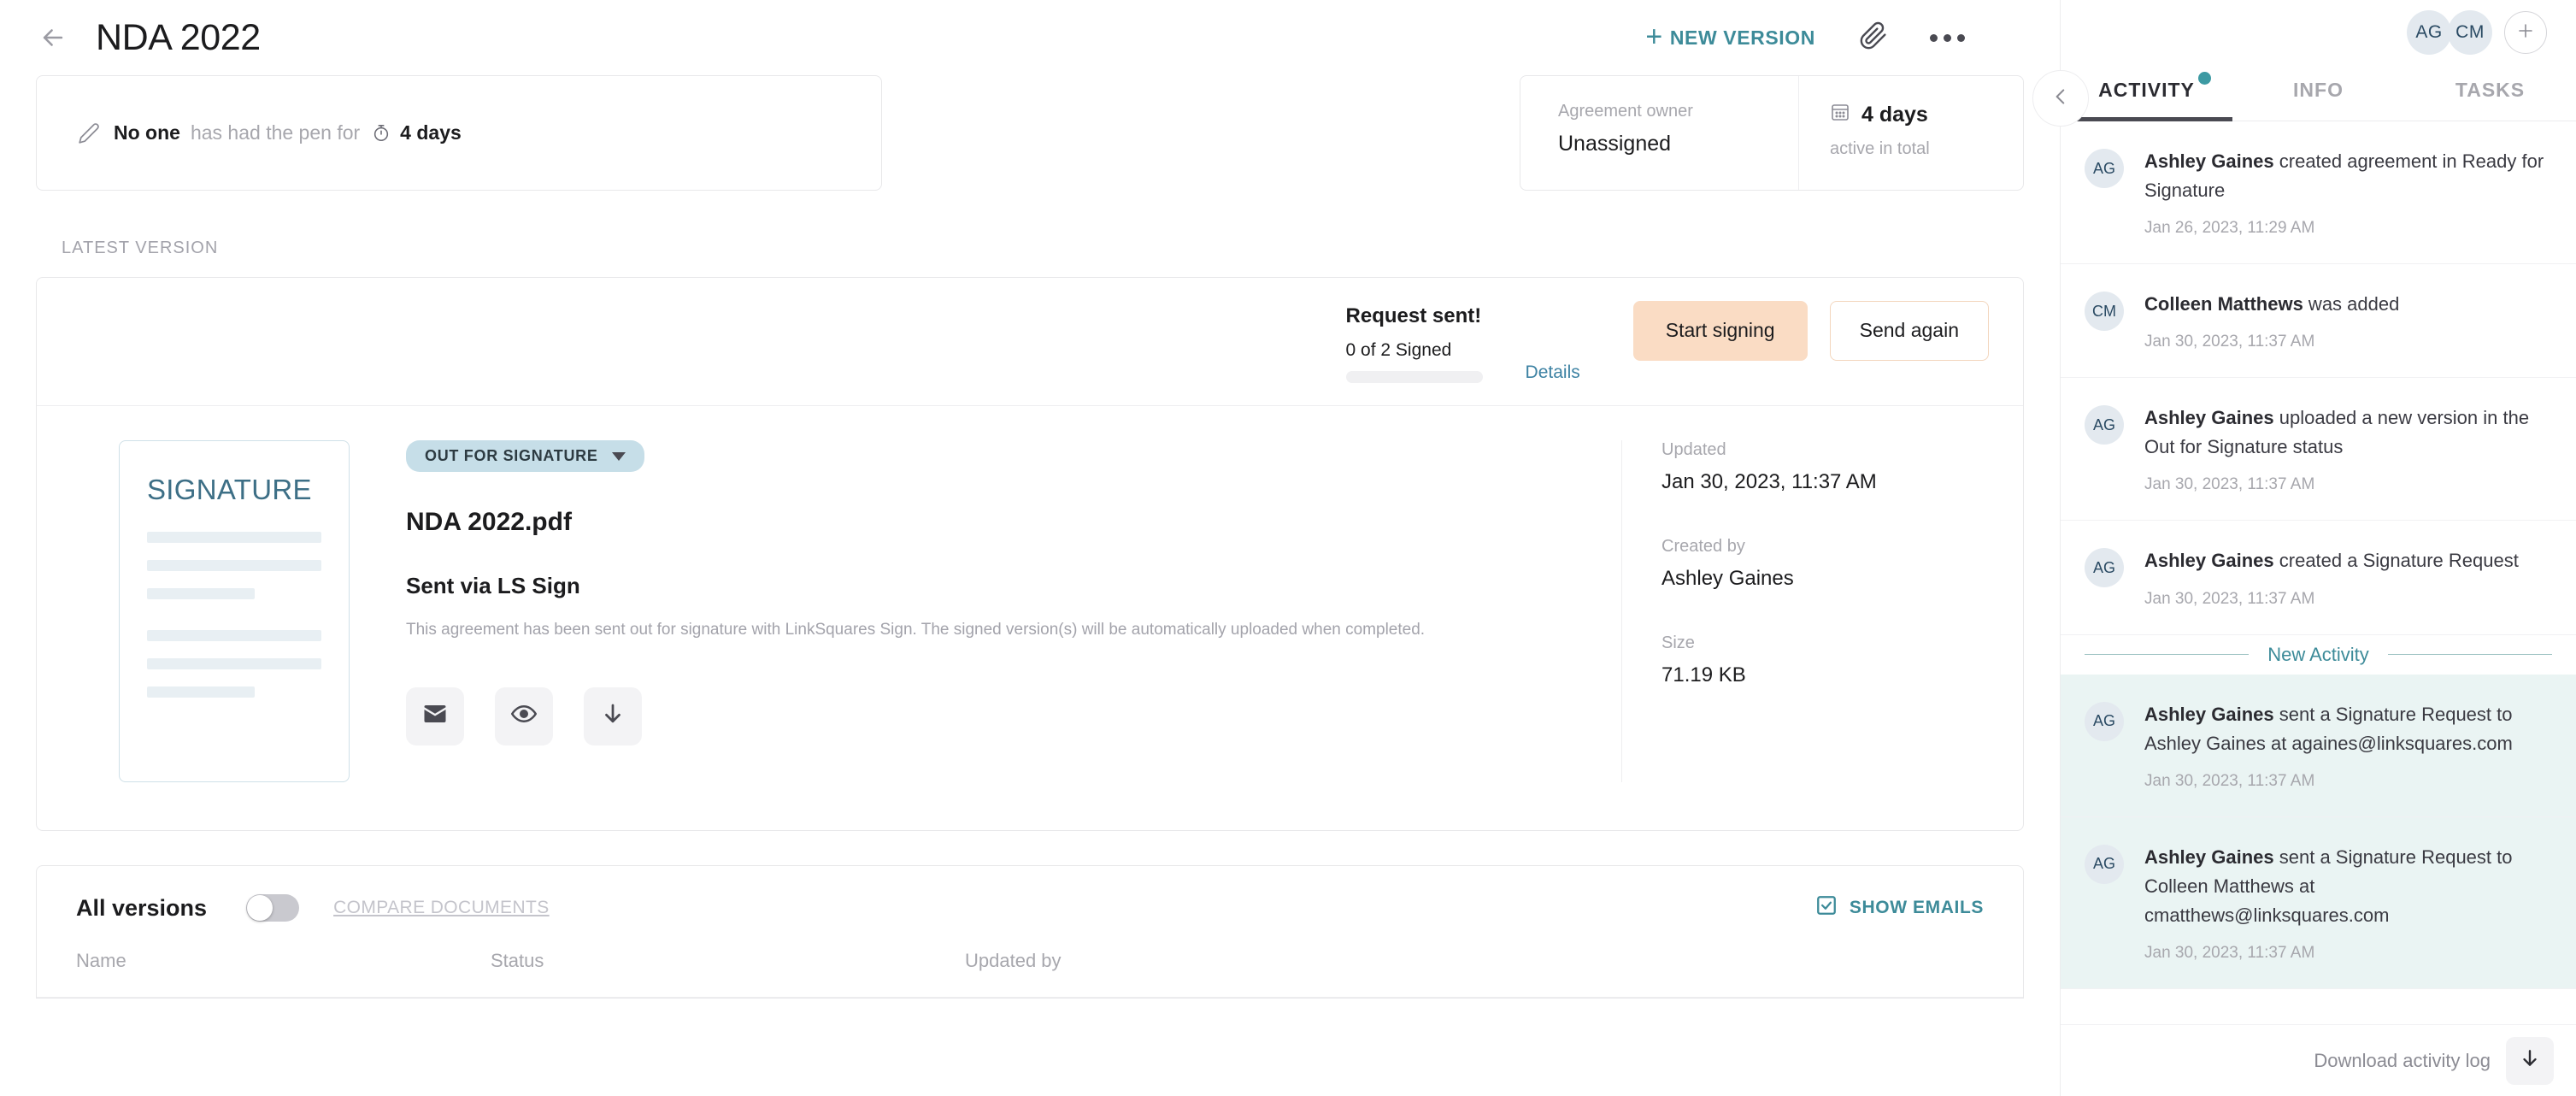 The height and width of the screenshot is (1096, 2576). I want to click on start-signing-button: Start signing, so click(1720, 330).